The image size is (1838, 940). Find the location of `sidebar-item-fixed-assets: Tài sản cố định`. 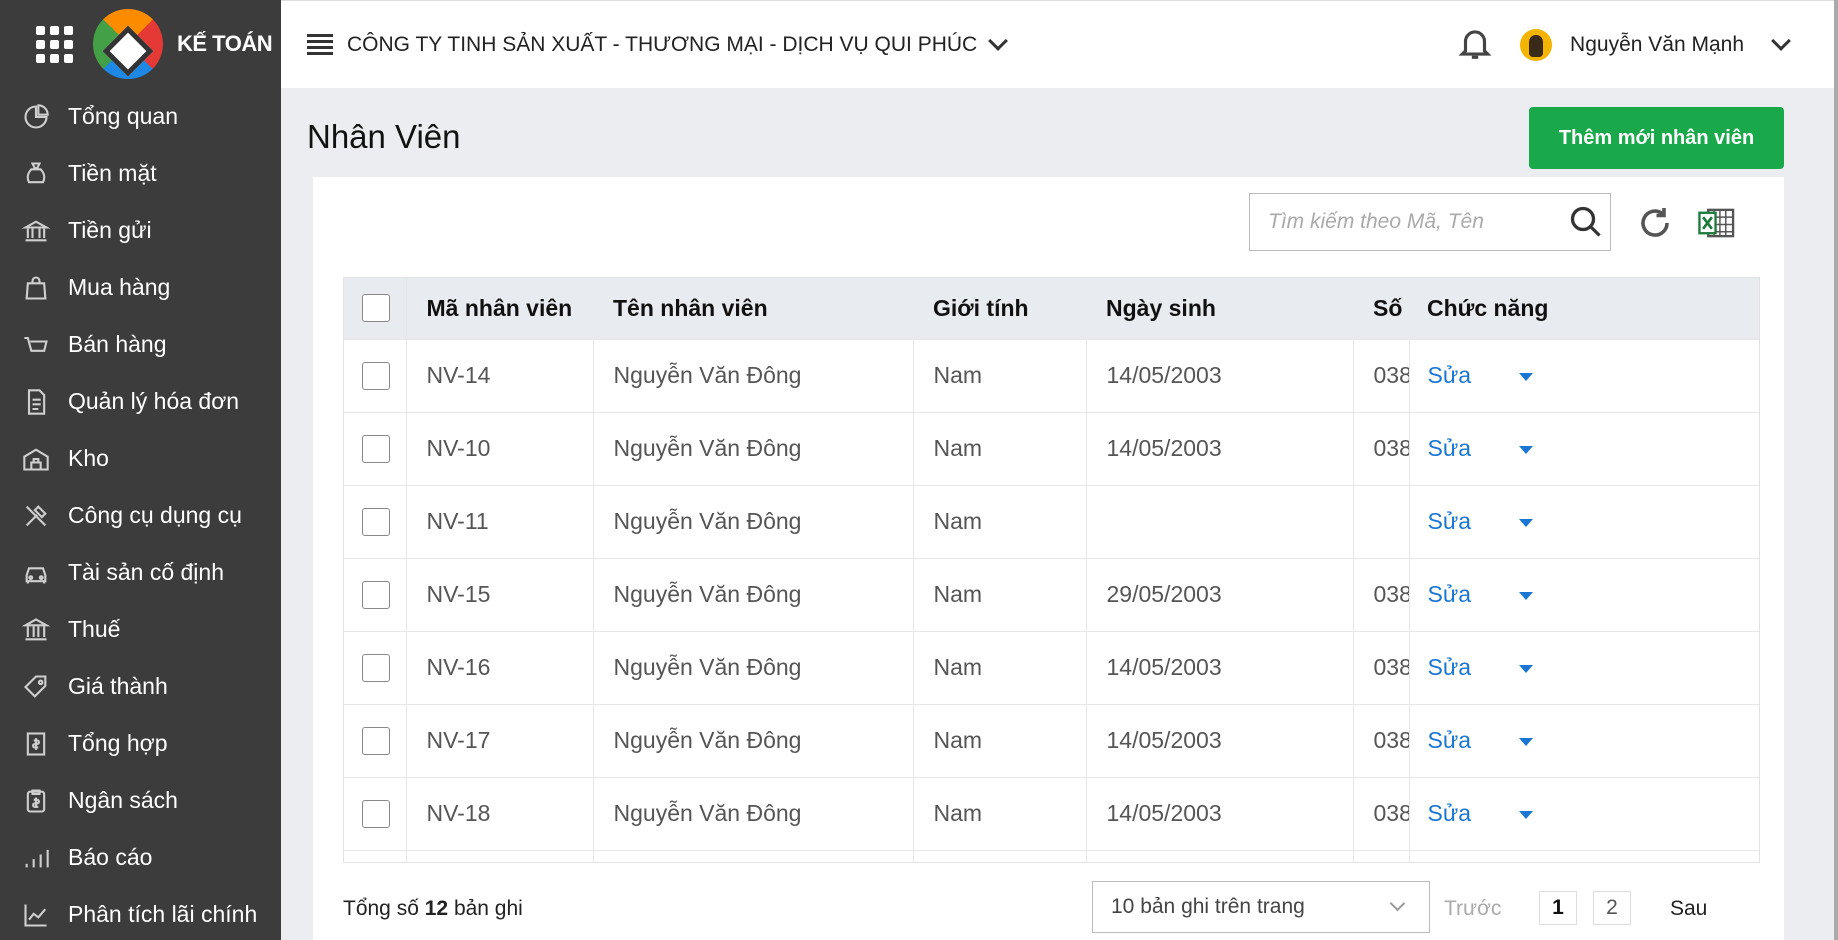

sidebar-item-fixed-assets: Tài sản cố định is located at coordinates (140, 572).